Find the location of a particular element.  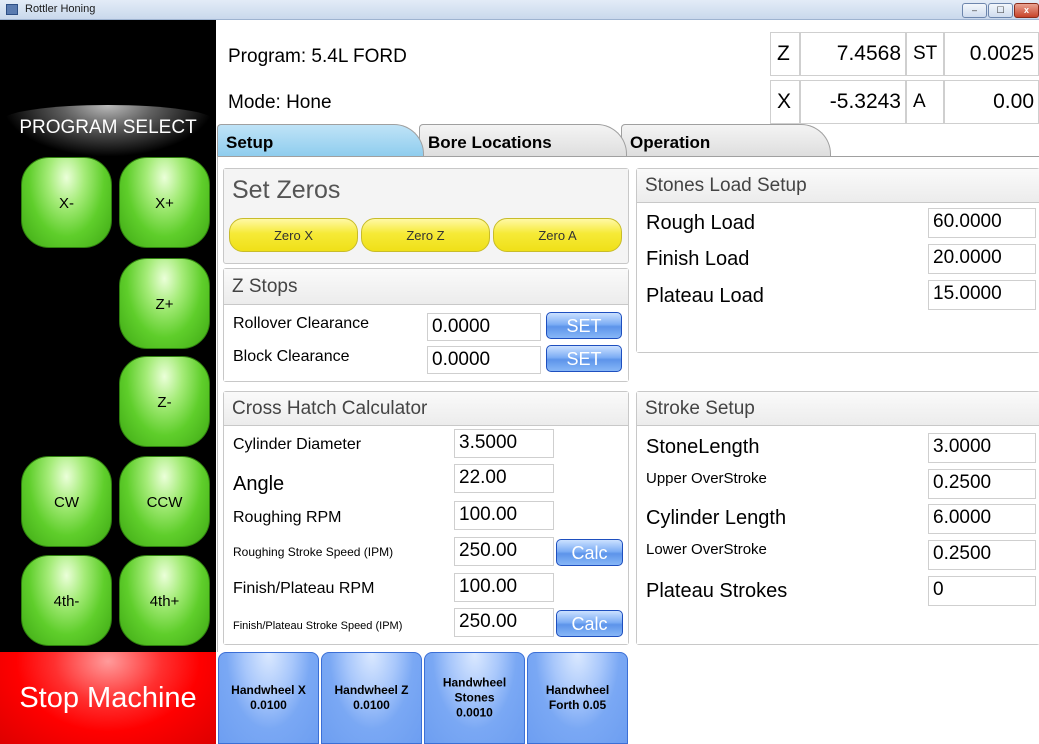

rollover-set-button: SET is located at coordinates (584, 325).